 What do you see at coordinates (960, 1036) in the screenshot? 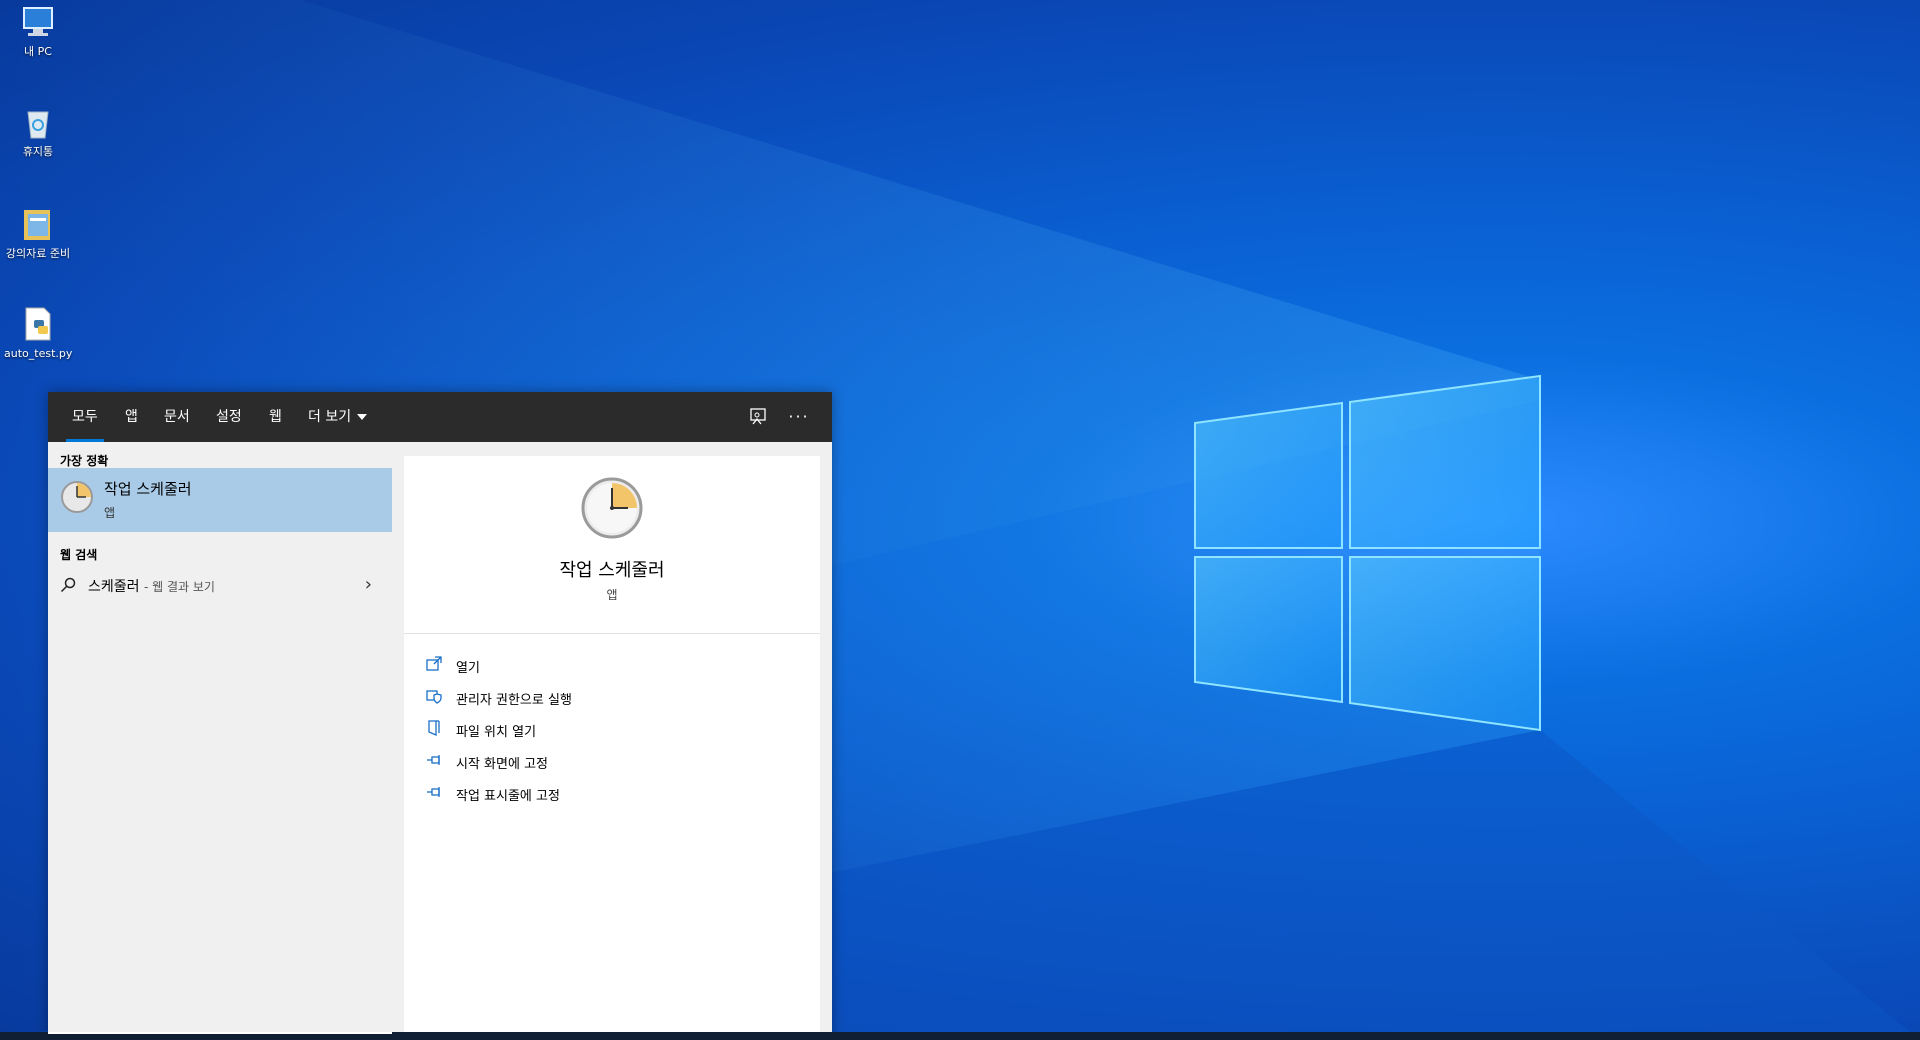
I see `taskbar` at bounding box center [960, 1036].